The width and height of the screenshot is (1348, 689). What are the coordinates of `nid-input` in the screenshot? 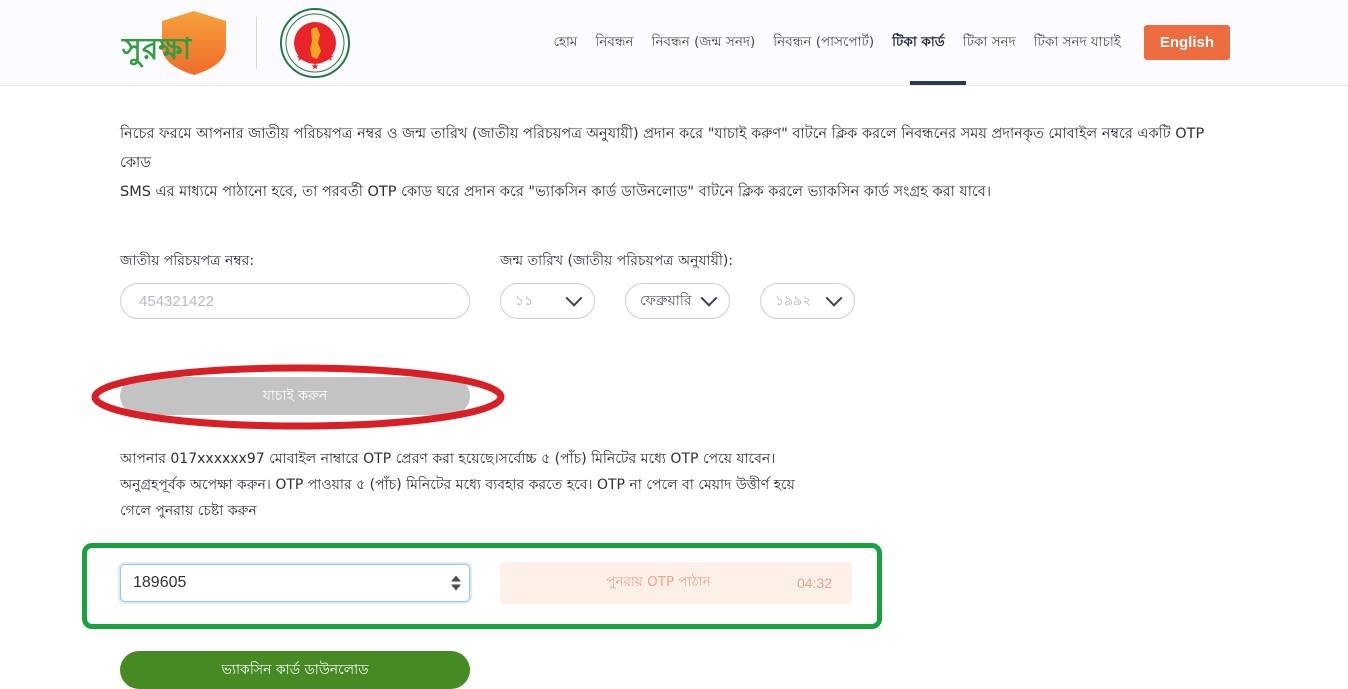 It's located at (295, 301).